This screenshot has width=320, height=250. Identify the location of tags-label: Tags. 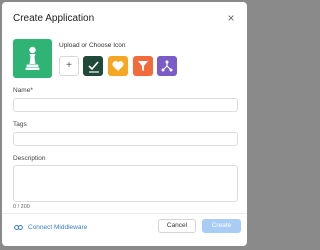
(20, 124).